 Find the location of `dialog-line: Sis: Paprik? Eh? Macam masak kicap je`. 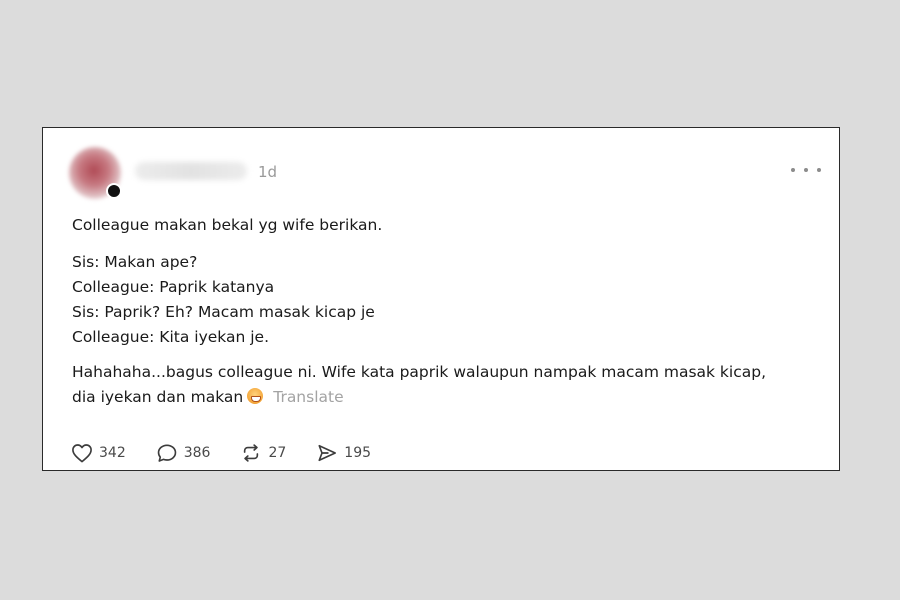

dialog-line: Sis: Paprik? Eh? Macam masak kicap je is located at coordinates (223, 312).